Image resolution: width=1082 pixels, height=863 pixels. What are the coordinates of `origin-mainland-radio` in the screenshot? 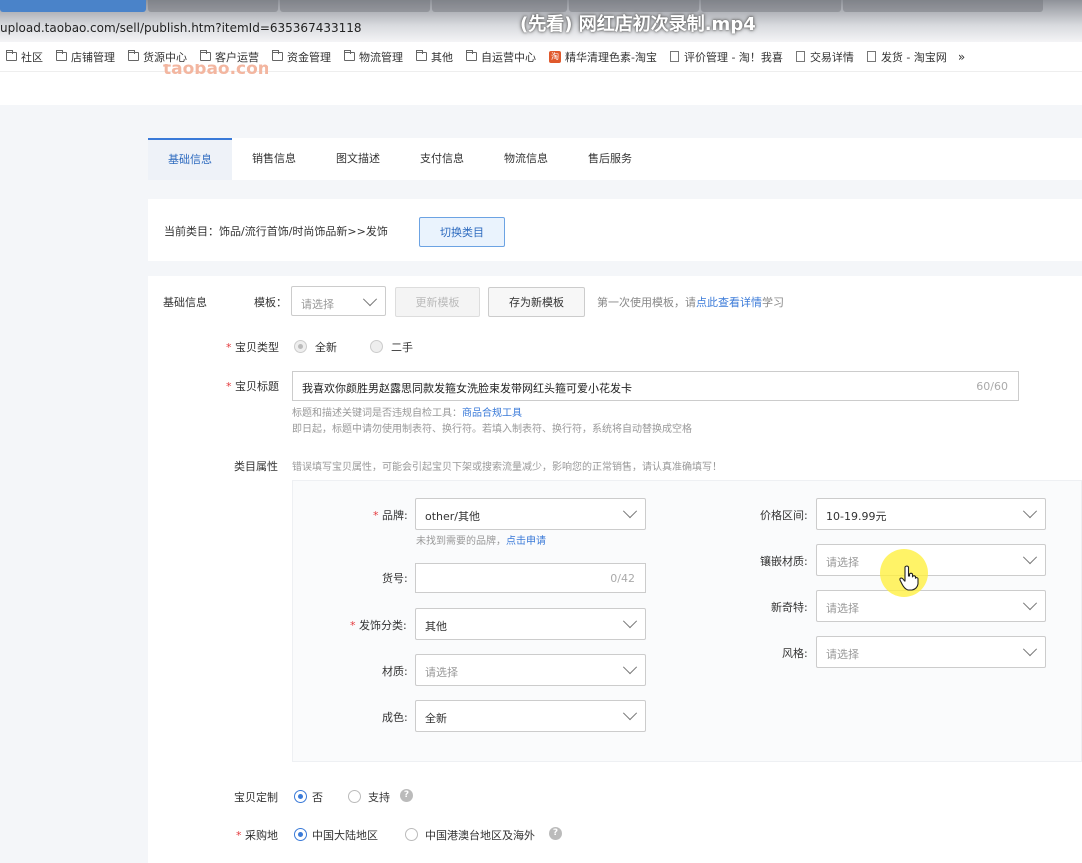 It's located at (300, 834).